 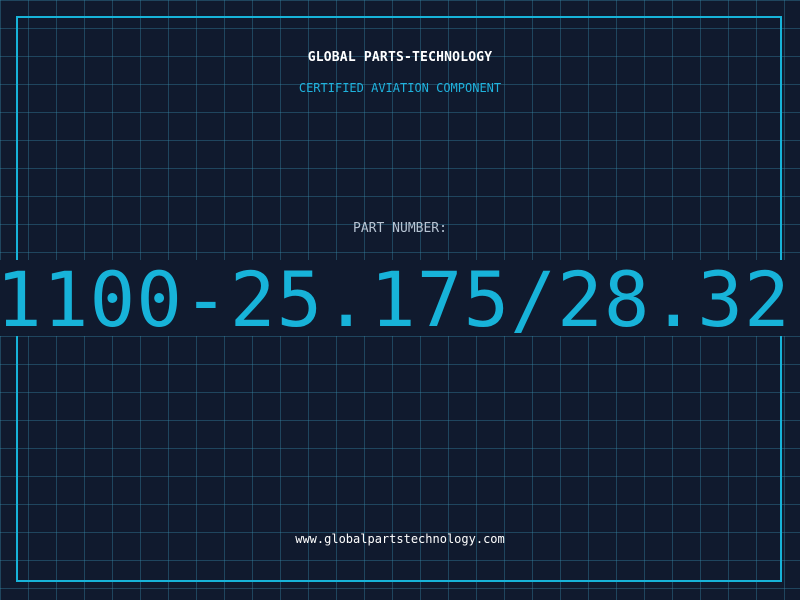 I want to click on company-name: GLOBAL PARTS-TECHNOLOGY, so click(x=400, y=57).